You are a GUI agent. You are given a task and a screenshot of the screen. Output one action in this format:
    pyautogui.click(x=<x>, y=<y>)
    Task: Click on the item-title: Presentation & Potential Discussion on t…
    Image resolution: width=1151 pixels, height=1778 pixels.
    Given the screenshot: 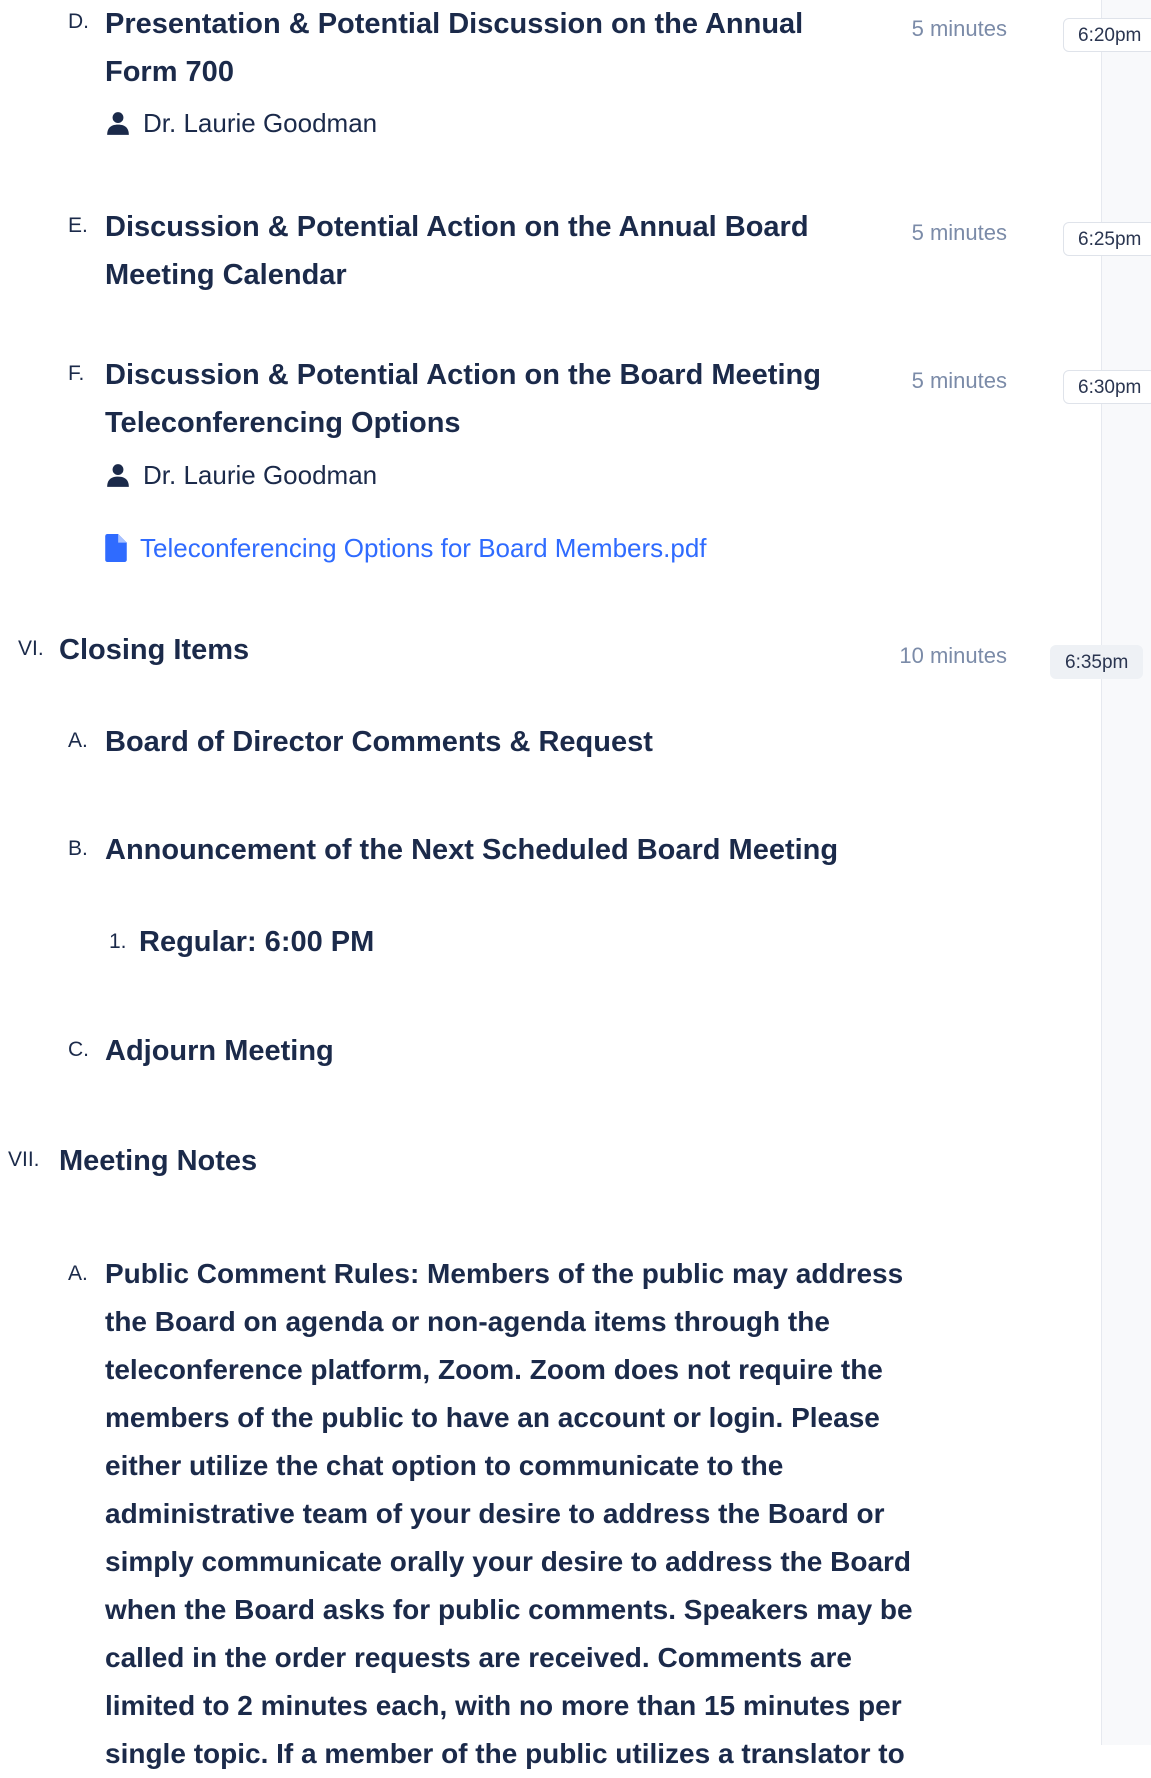 What is the action you would take?
    pyautogui.click(x=454, y=48)
    